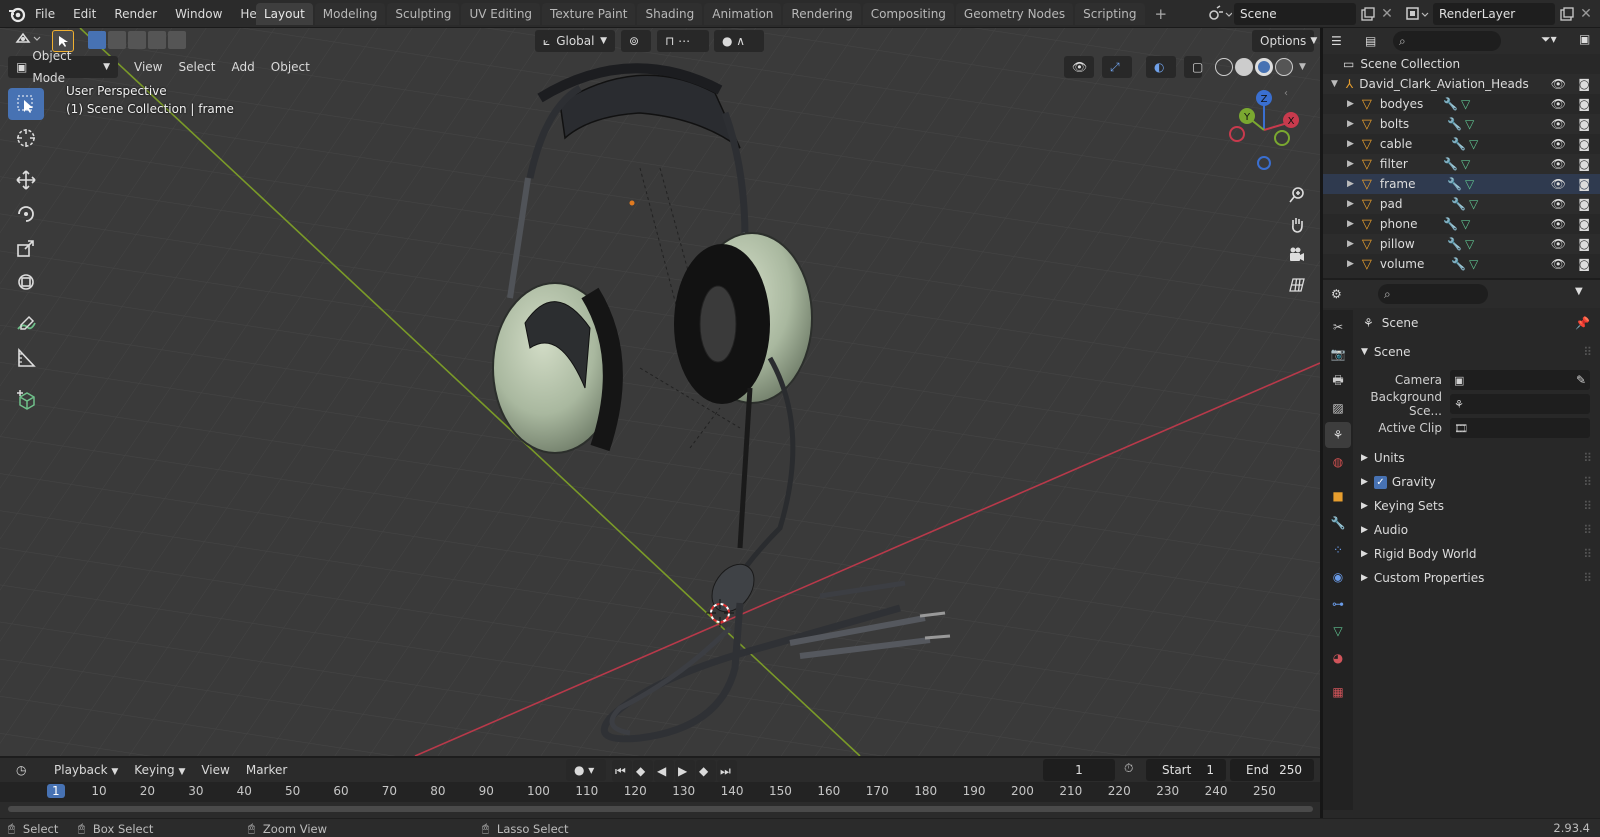  Describe the element at coordinates (1461, 84) in the screenshot. I see `outliner-row-collection: ▼ ⅄ David_Clark_Aviation_Heads 👁 ◙` at that location.